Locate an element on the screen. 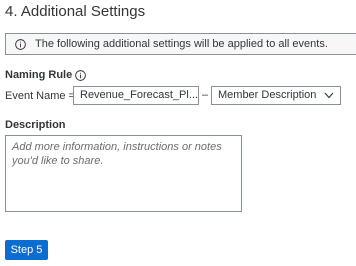 This screenshot has width=356, height=266. info-icon is located at coordinates (20, 44).